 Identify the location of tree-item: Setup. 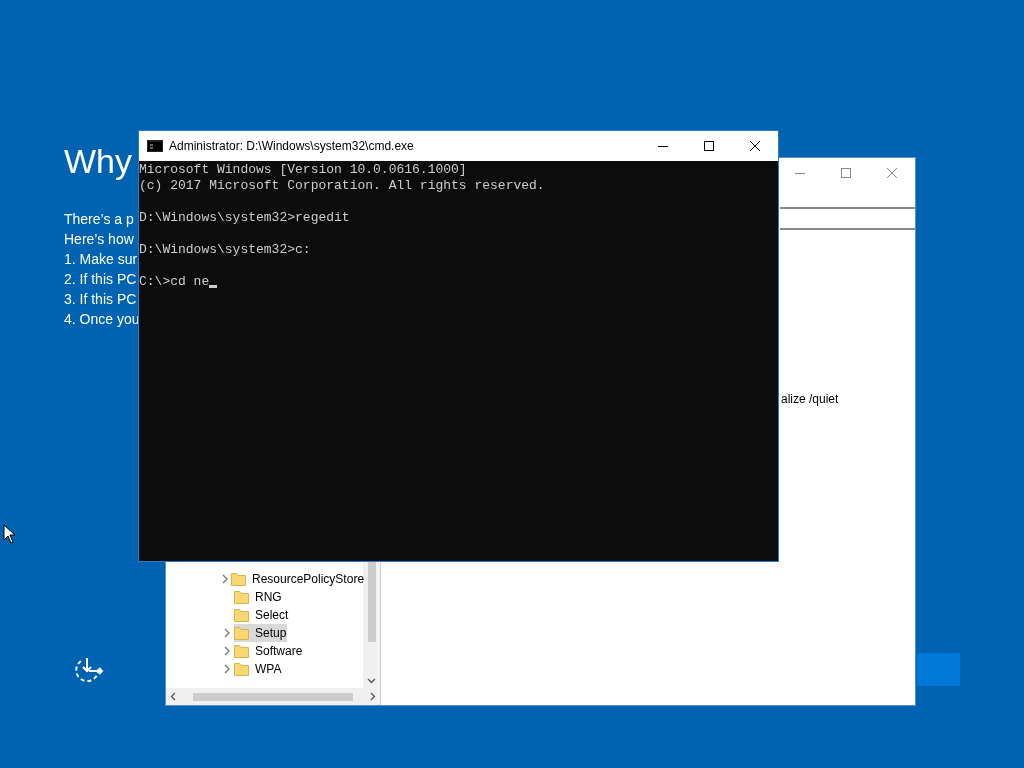
(261, 633).